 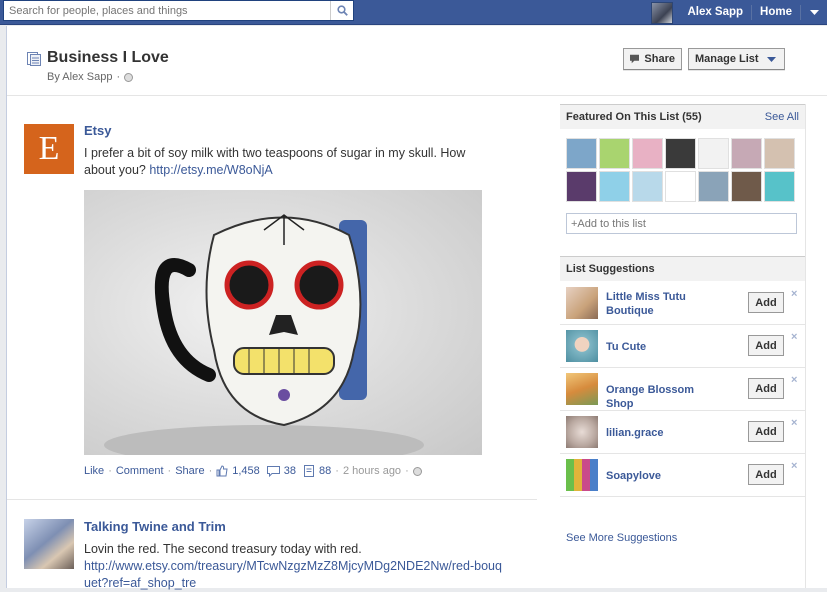 I want to click on suggestions-header: List Suggestions, so click(x=682, y=268).